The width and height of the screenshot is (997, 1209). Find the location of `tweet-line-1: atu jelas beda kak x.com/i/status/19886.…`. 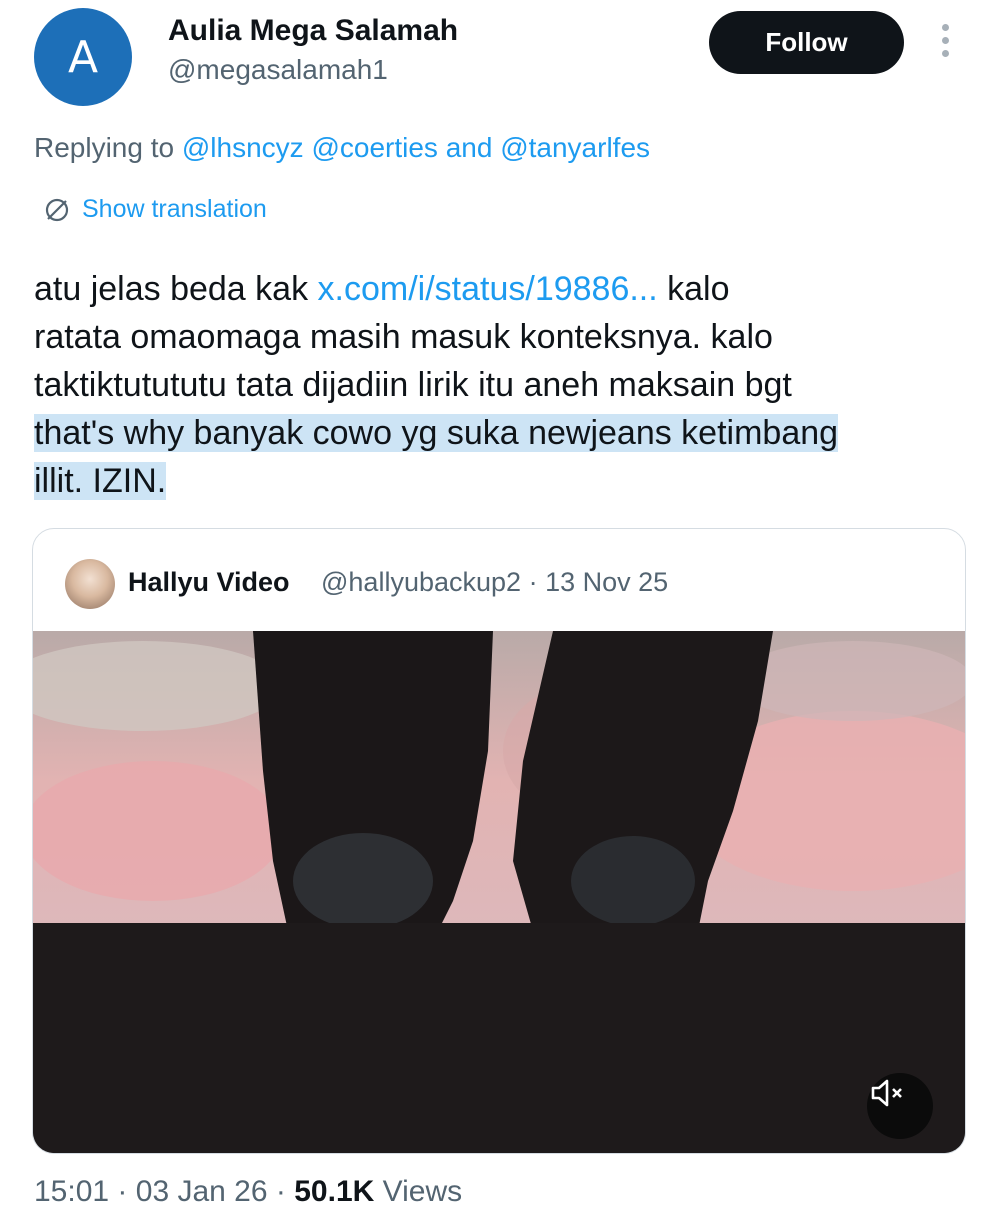

tweet-line-1: atu jelas beda kak x.com/i/status/19886.… is located at coordinates (499, 289).